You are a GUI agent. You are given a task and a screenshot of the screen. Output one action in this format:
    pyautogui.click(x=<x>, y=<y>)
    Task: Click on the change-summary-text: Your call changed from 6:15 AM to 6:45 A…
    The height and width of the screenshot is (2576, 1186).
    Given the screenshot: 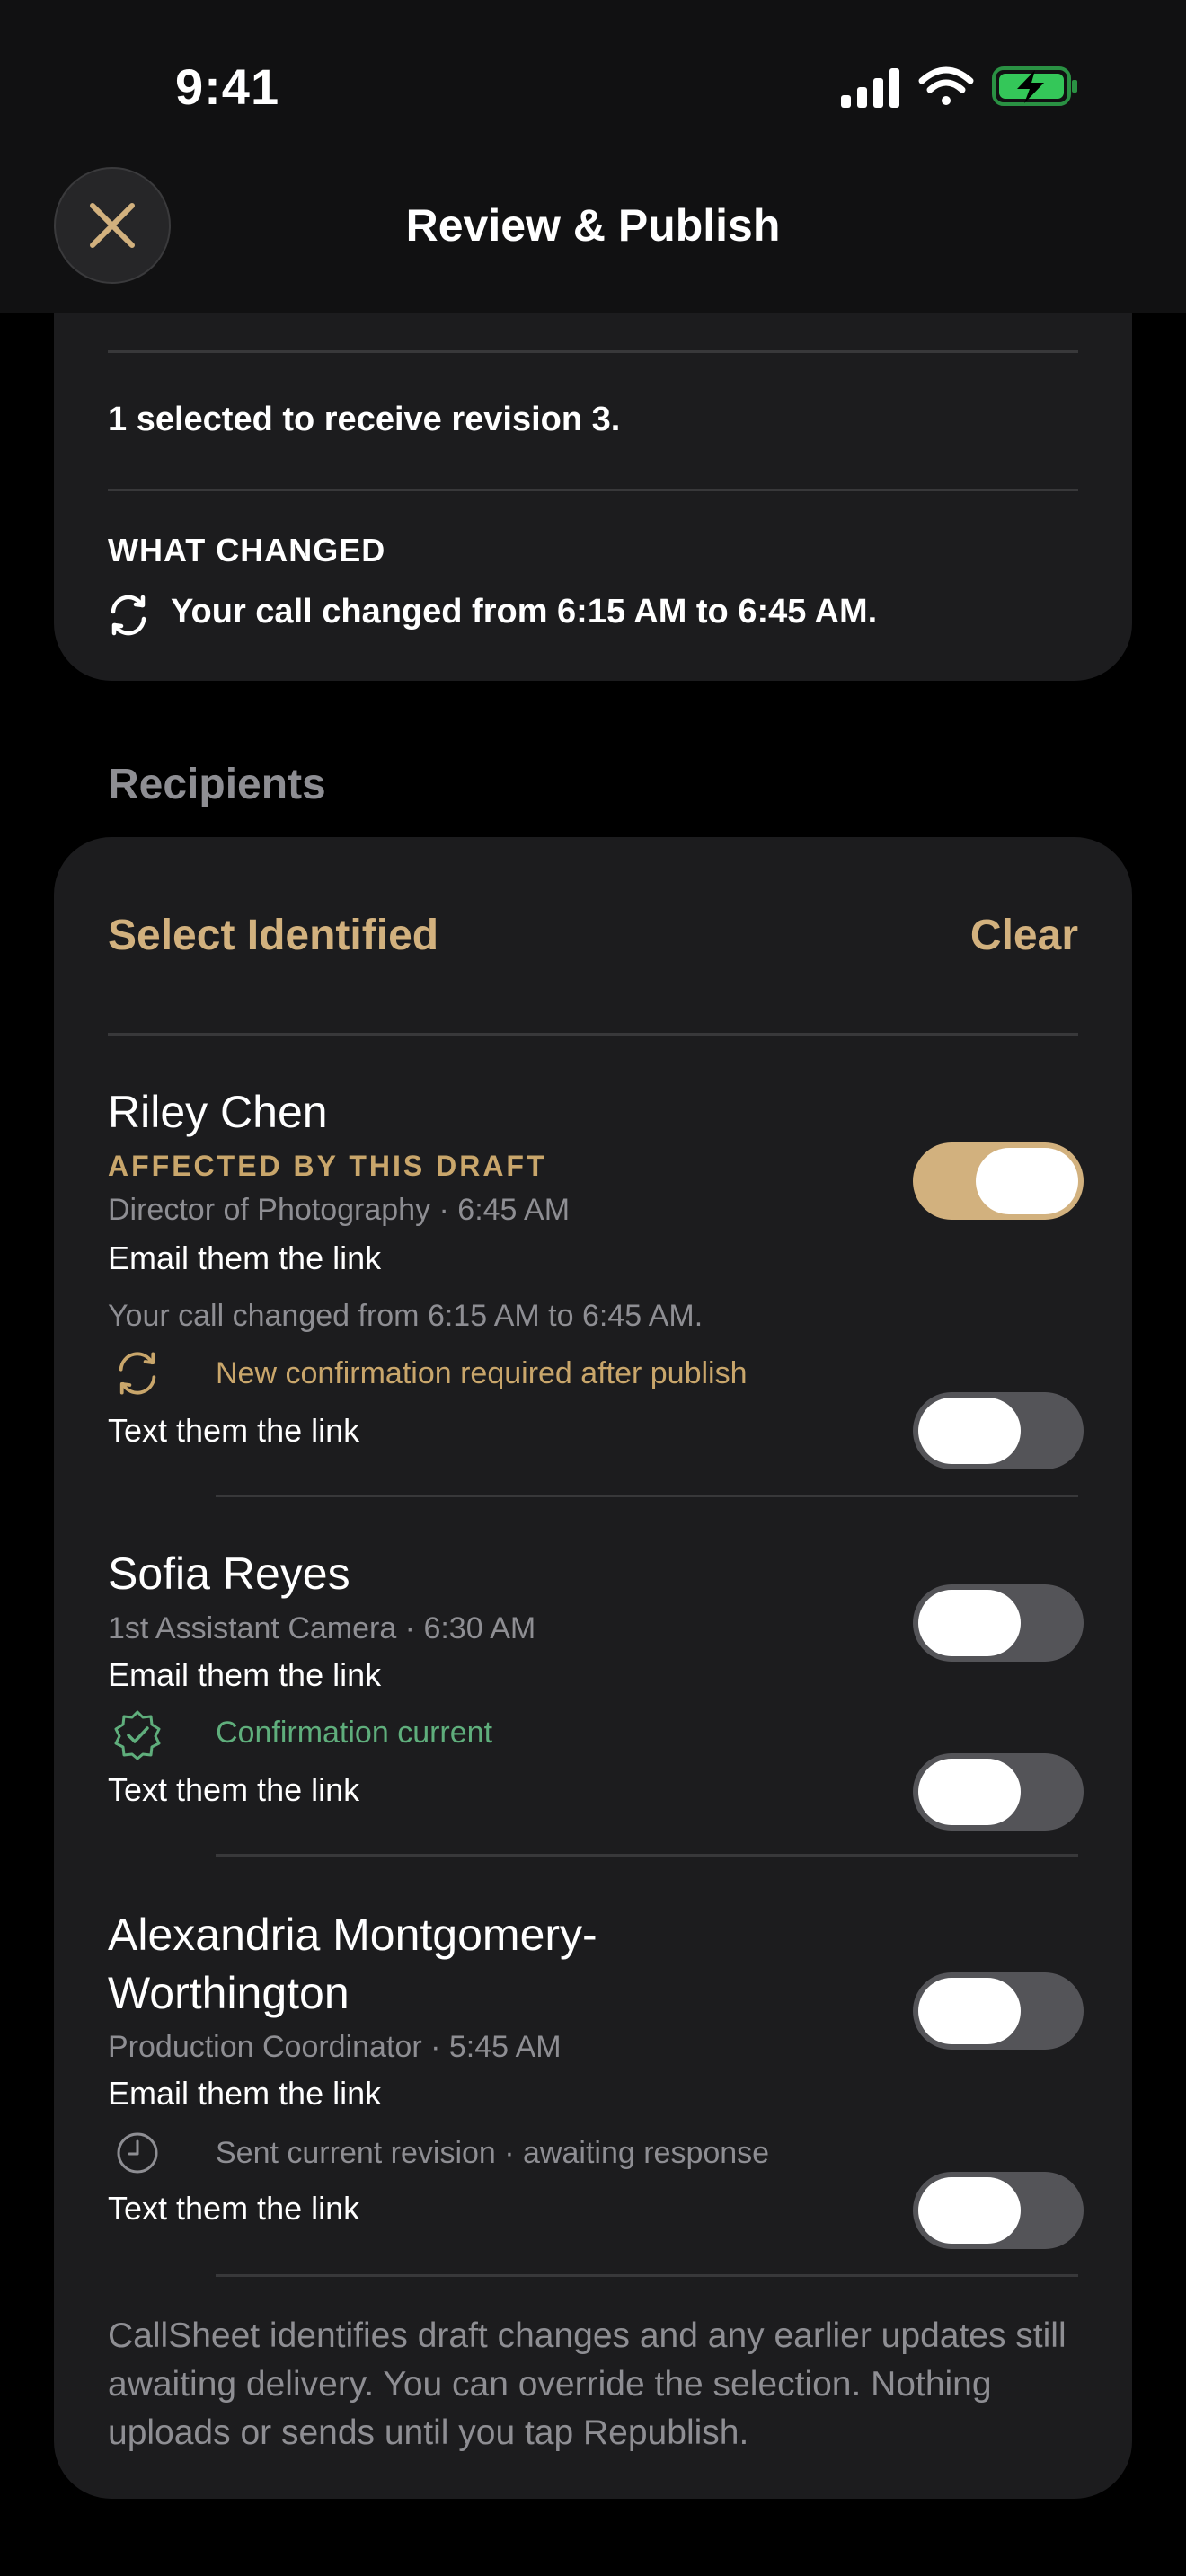 What is the action you would take?
    pyautogui.click(x=524, y=612)
    